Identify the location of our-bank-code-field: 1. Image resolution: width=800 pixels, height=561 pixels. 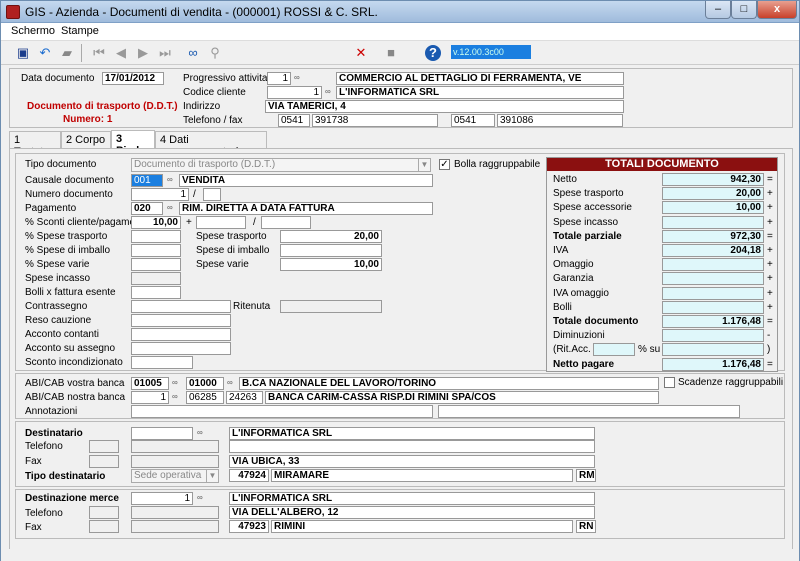
(150, 397).